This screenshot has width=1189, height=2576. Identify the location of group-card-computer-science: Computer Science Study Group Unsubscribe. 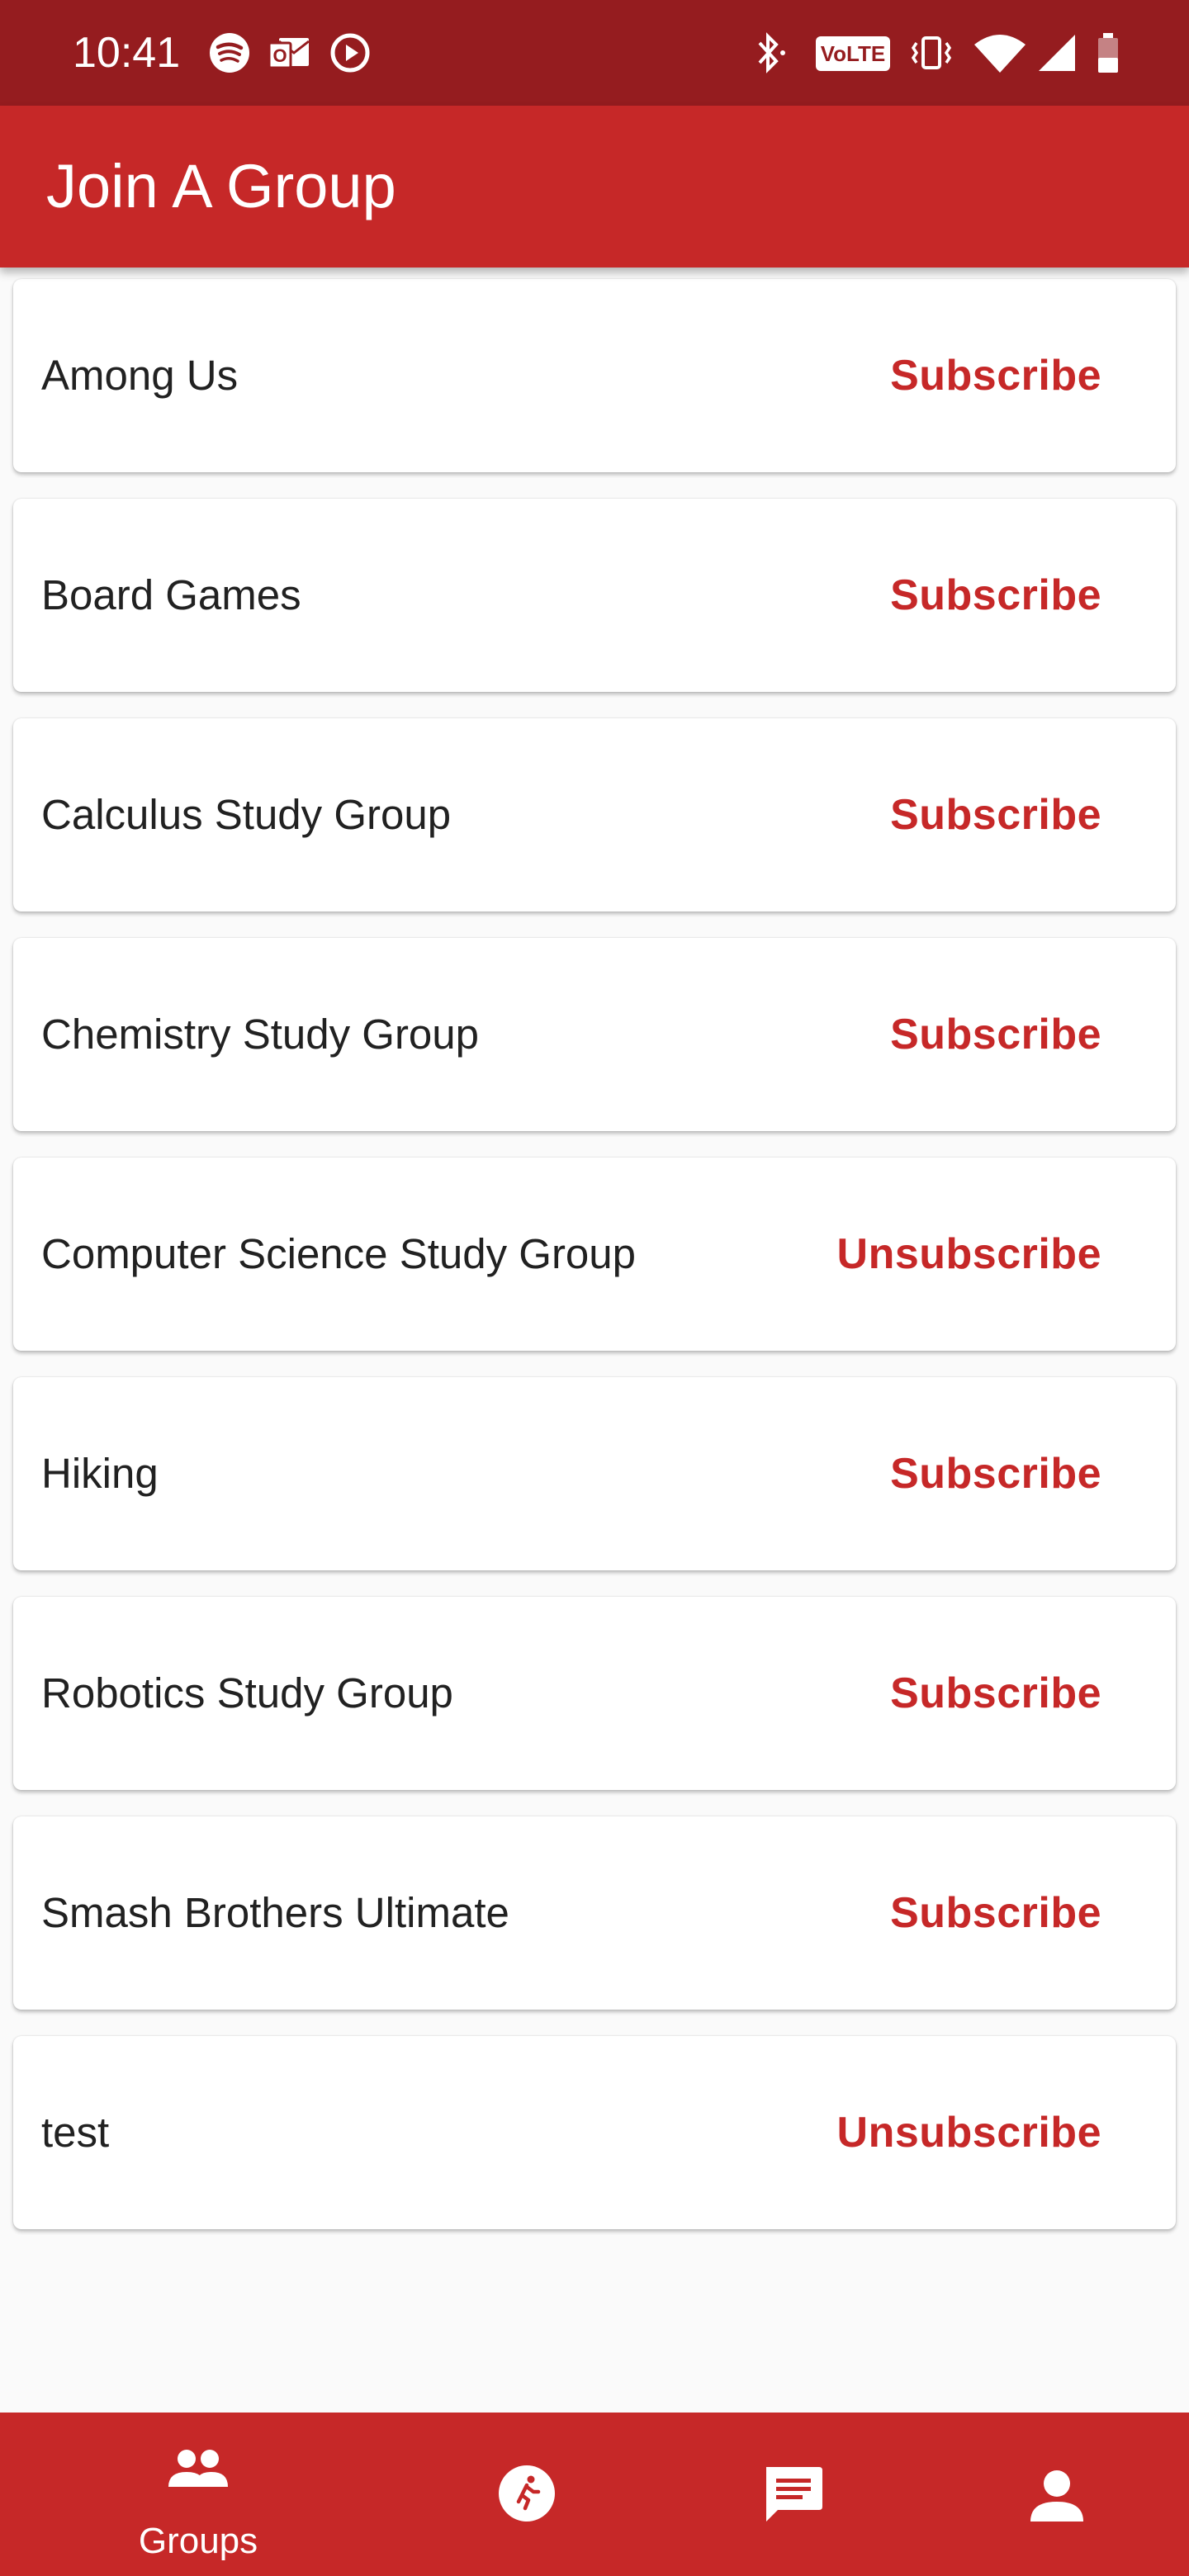
(594, 1254).